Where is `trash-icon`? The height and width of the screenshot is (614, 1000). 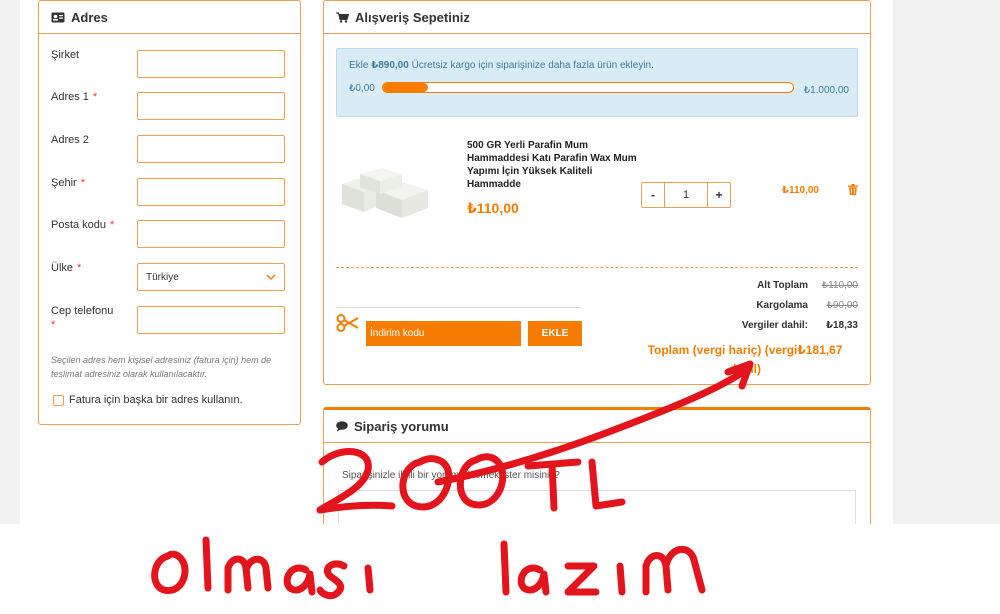
trash-icon is located at coordinates (853, 191).